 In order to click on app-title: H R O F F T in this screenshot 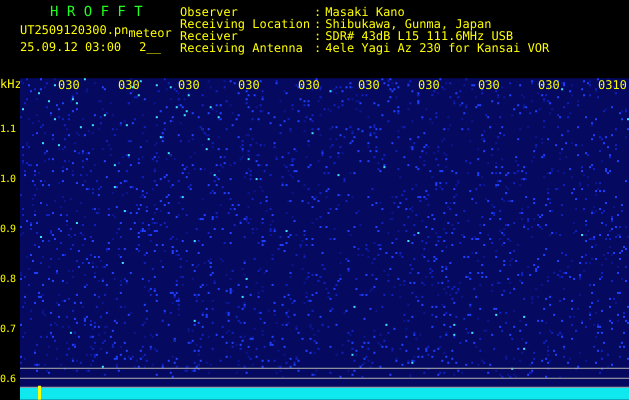, I will do `click(96, 12)`.